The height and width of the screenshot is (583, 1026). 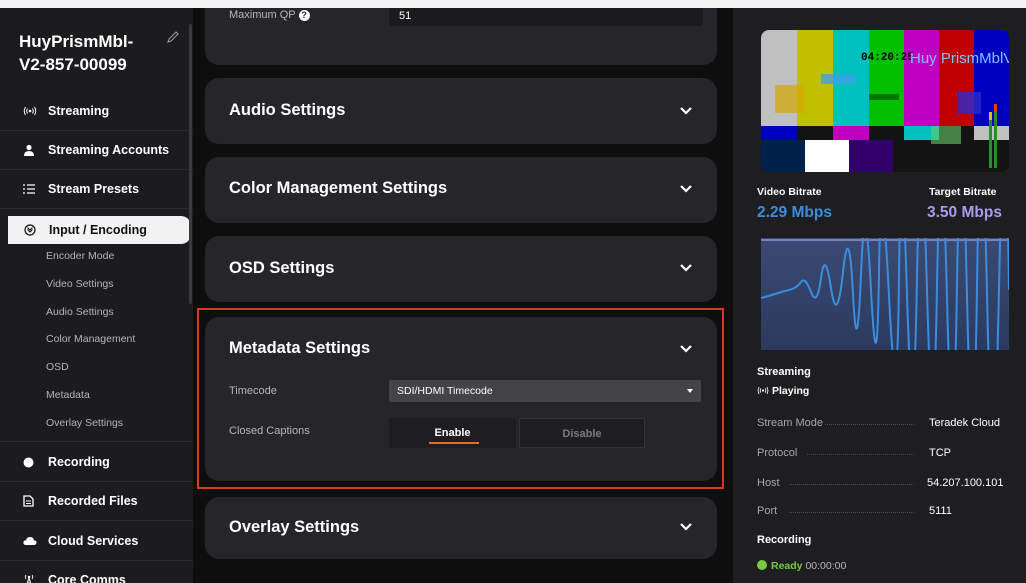 I want to click on record-dot-icon, so click(x=32, y=462).